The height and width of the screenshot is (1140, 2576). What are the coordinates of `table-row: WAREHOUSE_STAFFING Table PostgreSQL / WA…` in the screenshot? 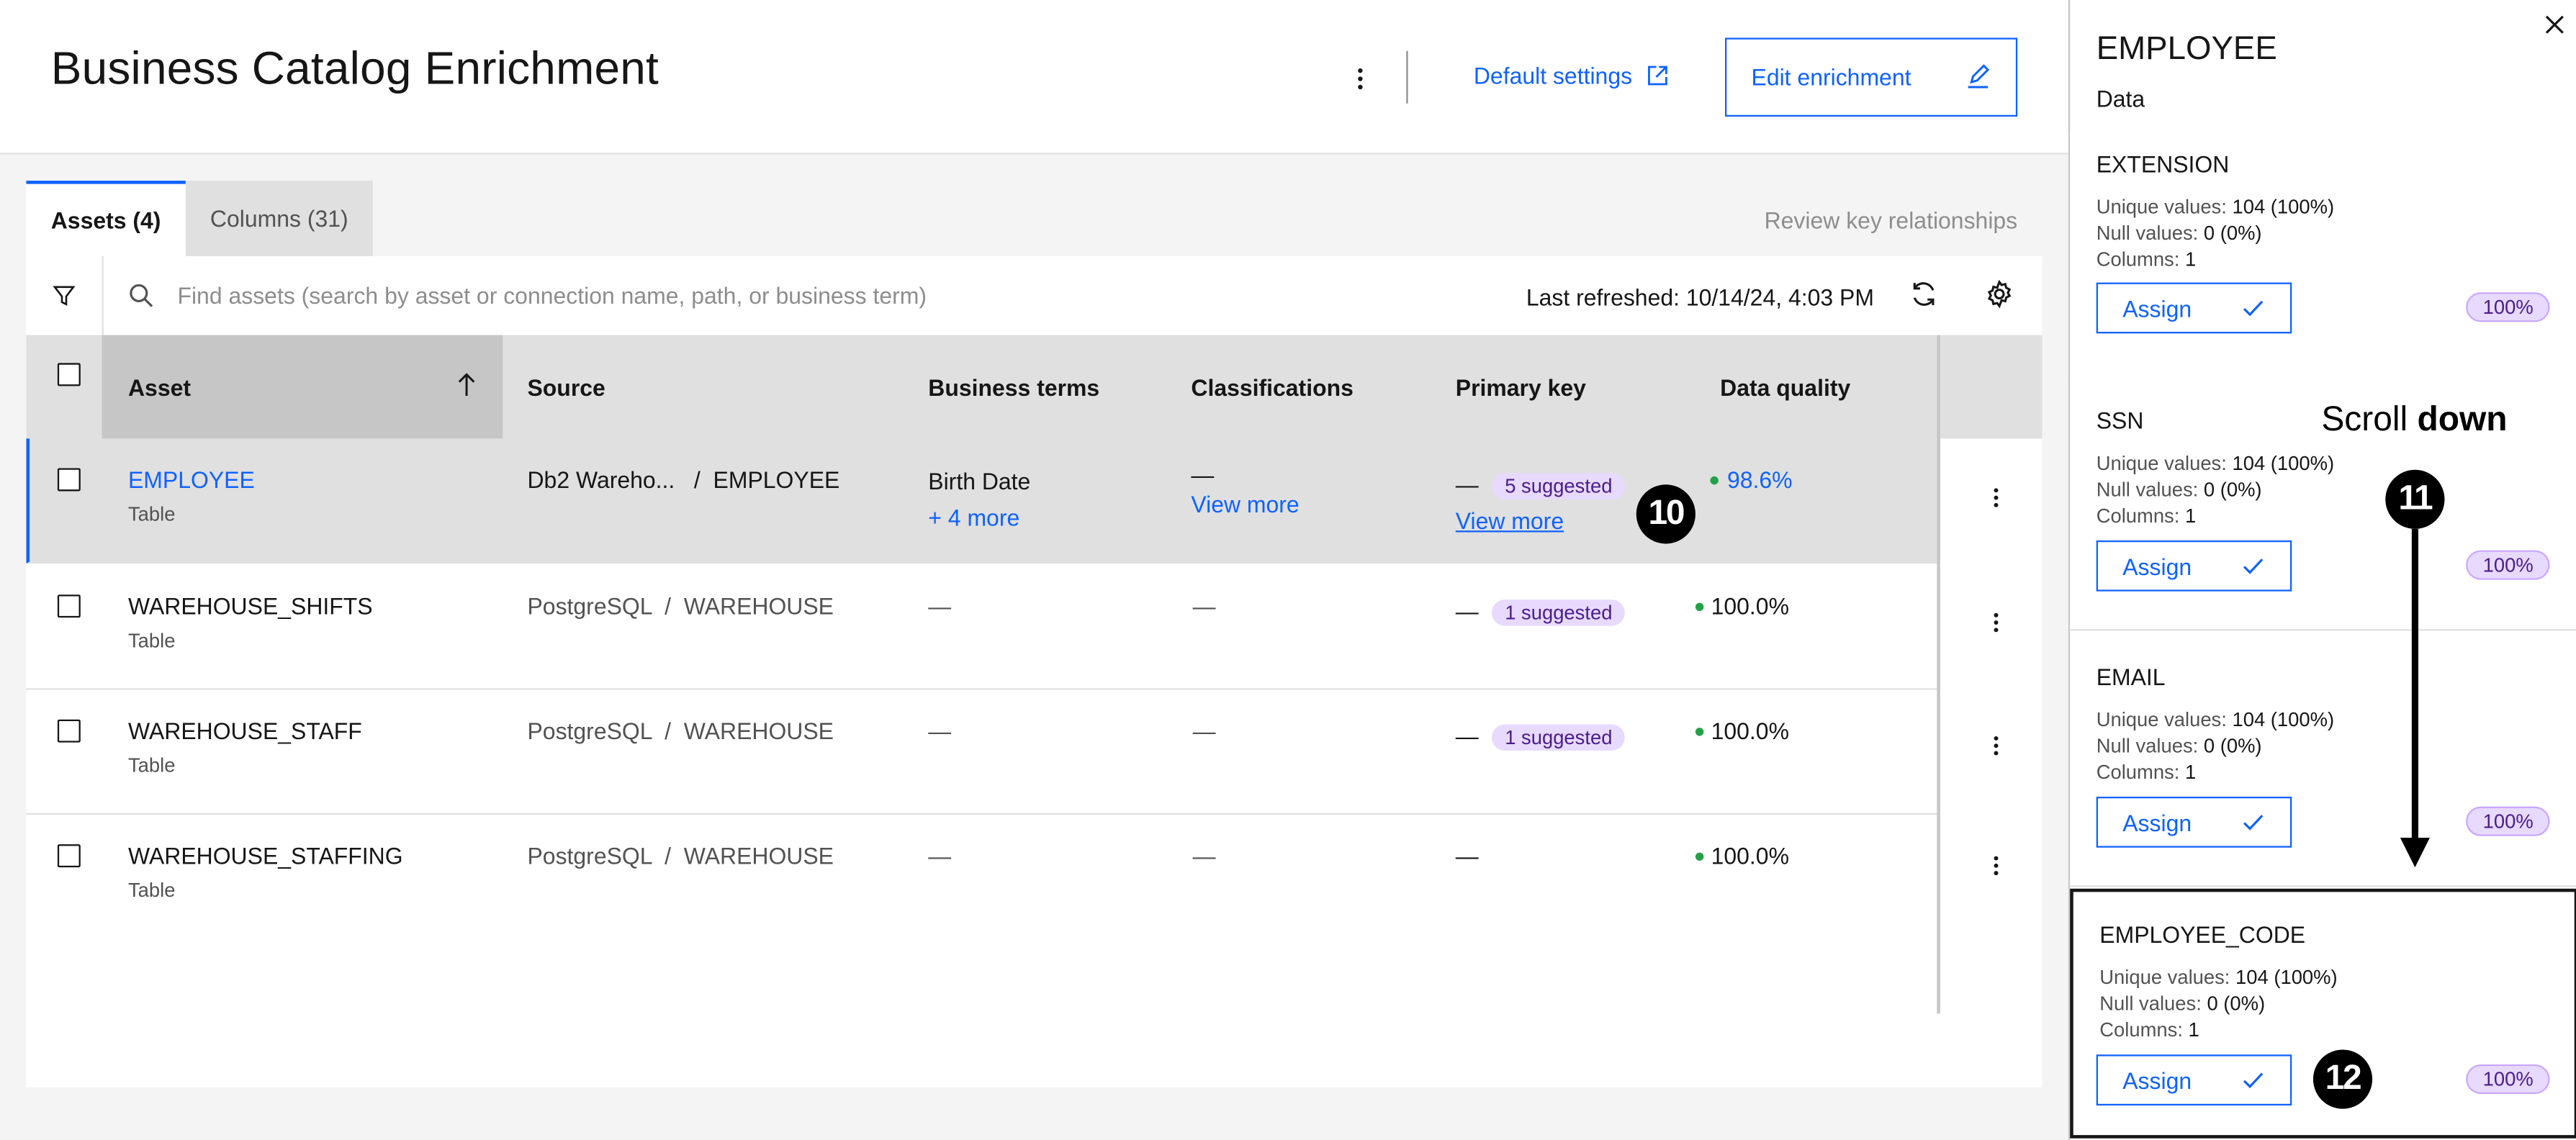 It's located at (981, 878).